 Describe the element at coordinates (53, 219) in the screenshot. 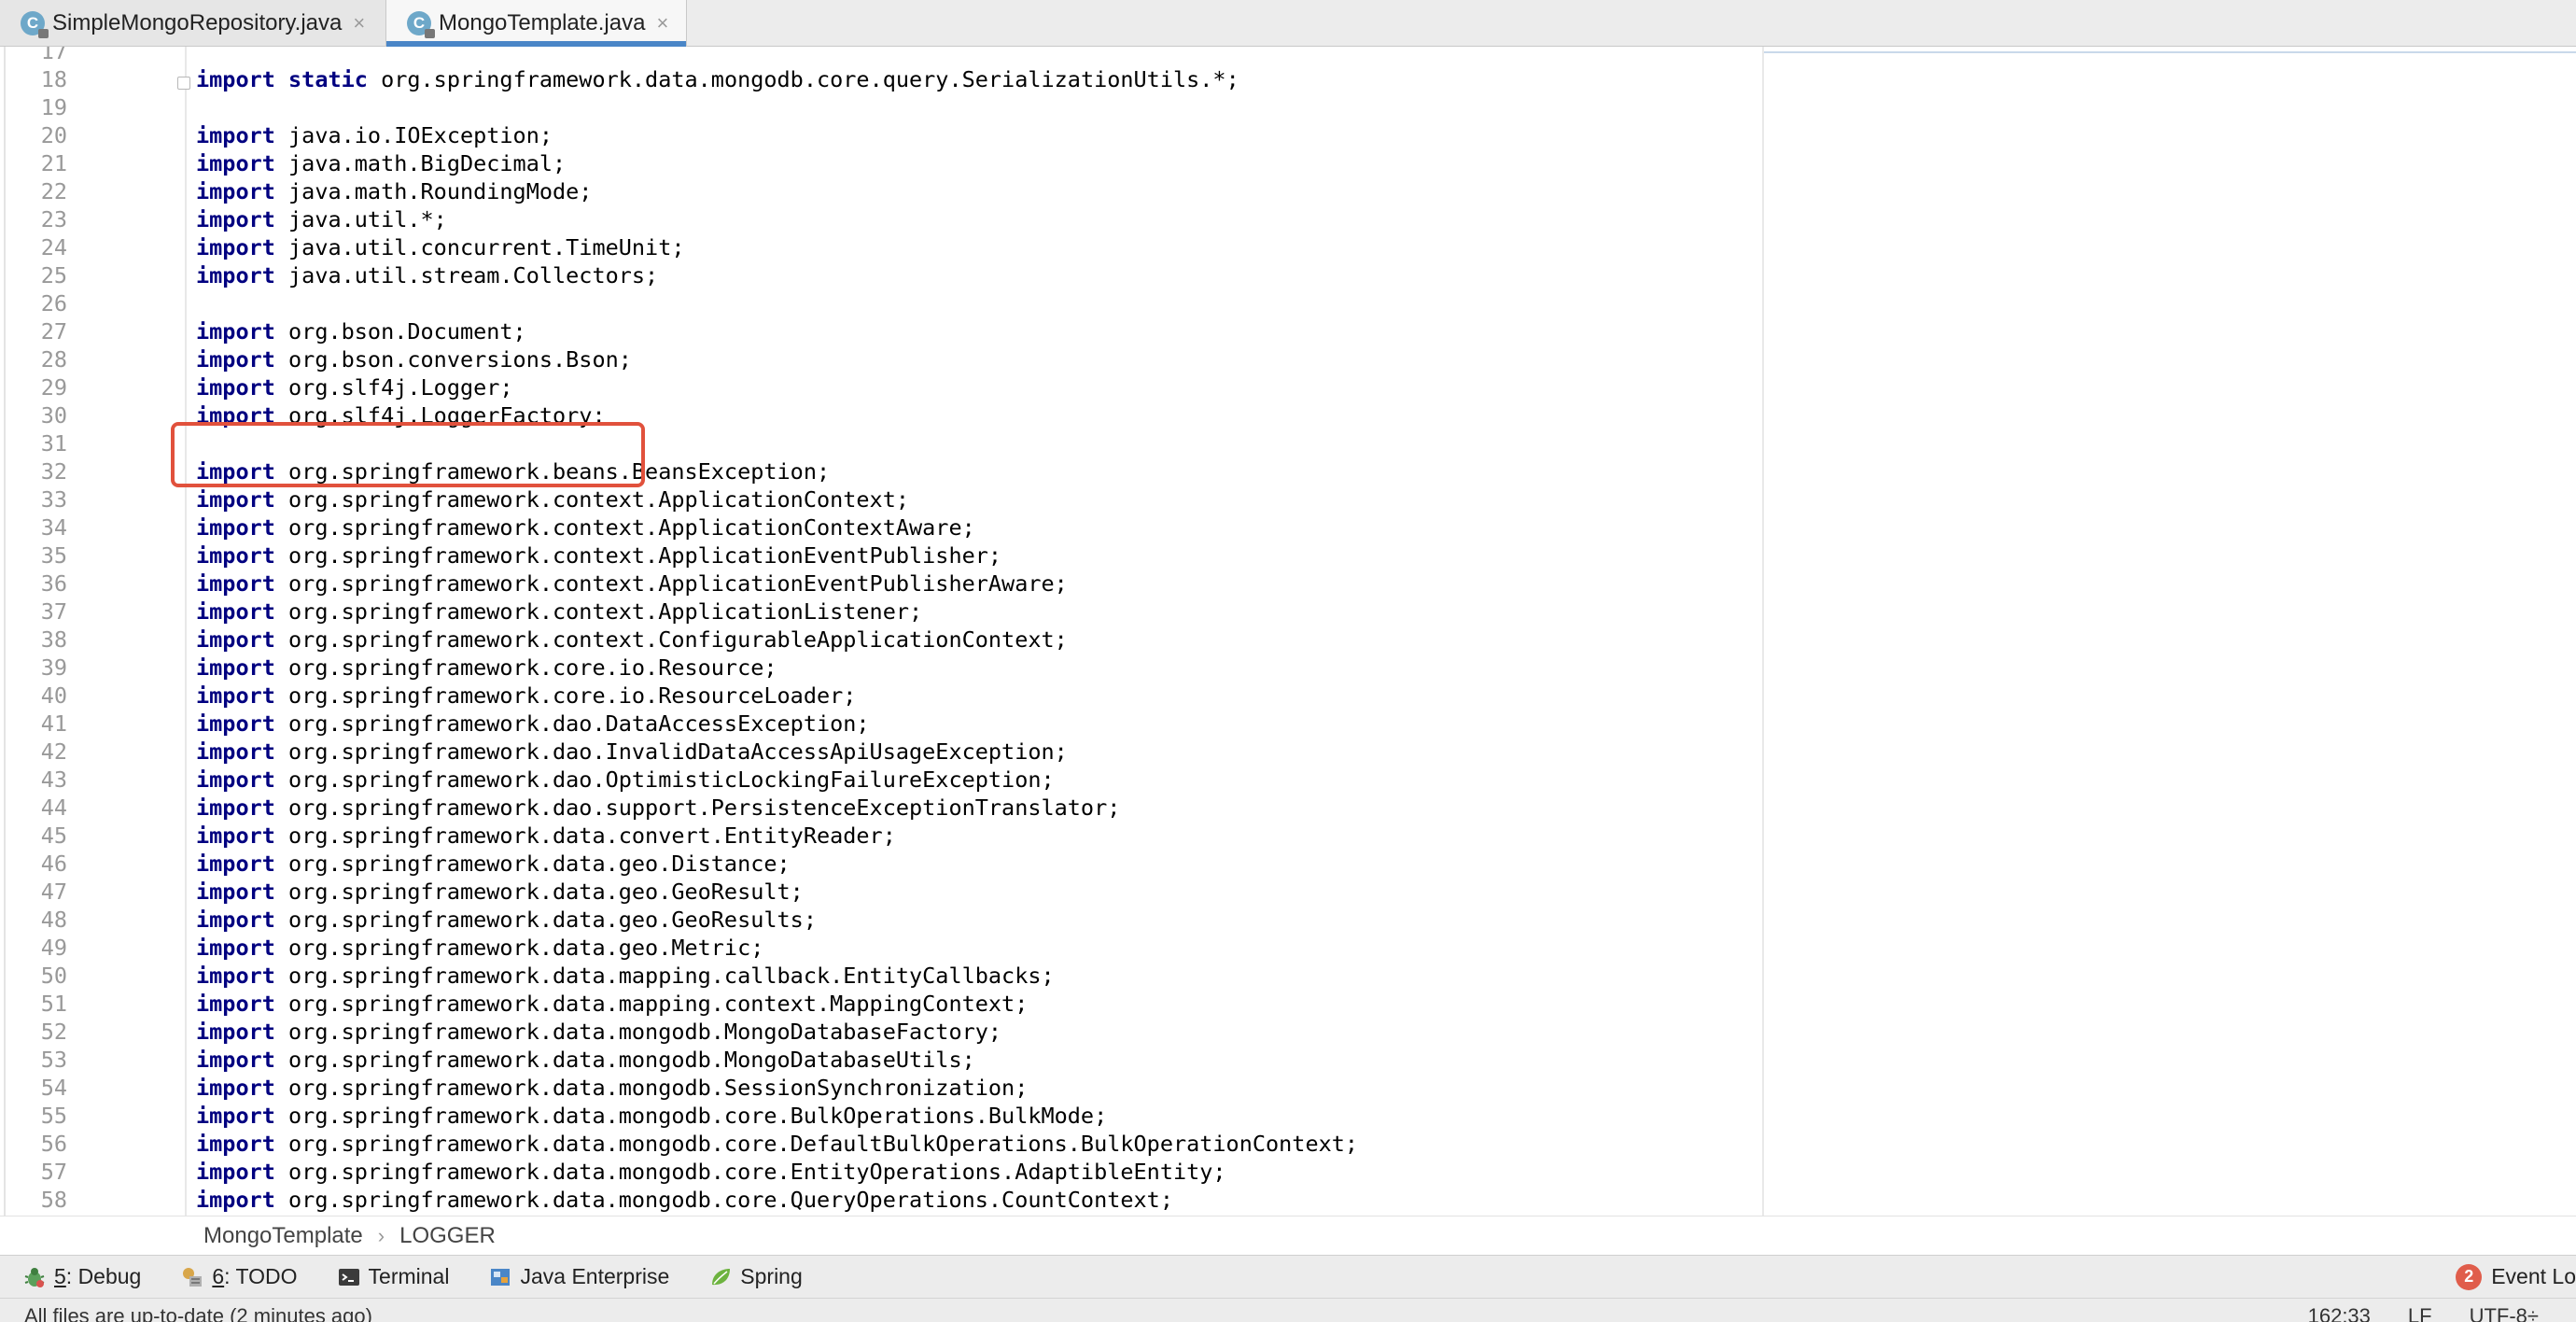

I see `line-number: 23` at that location.